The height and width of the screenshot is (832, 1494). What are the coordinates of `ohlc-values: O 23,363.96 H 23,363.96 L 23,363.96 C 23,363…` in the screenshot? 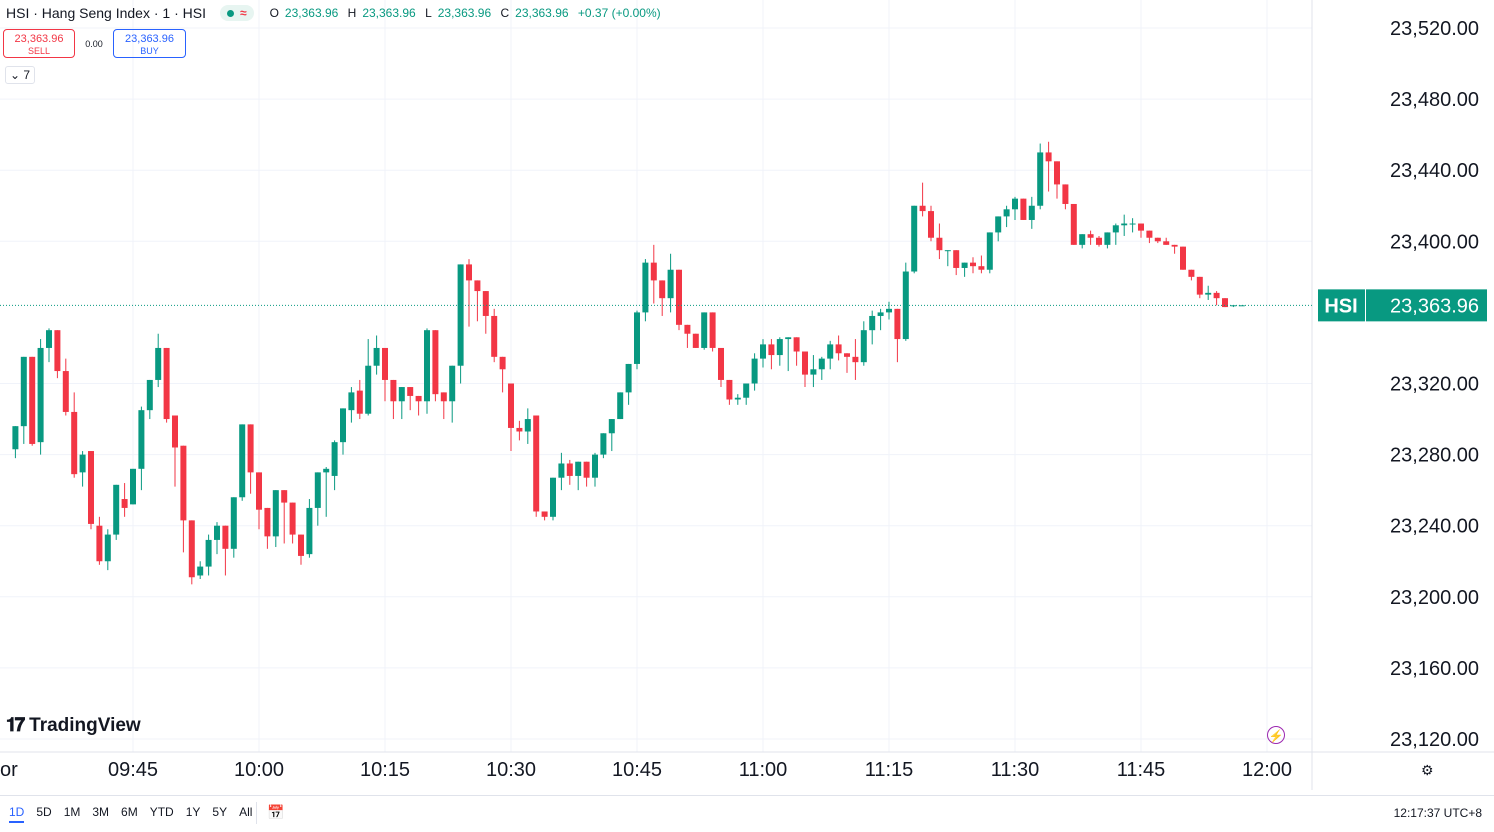 It's located at (468, 13).